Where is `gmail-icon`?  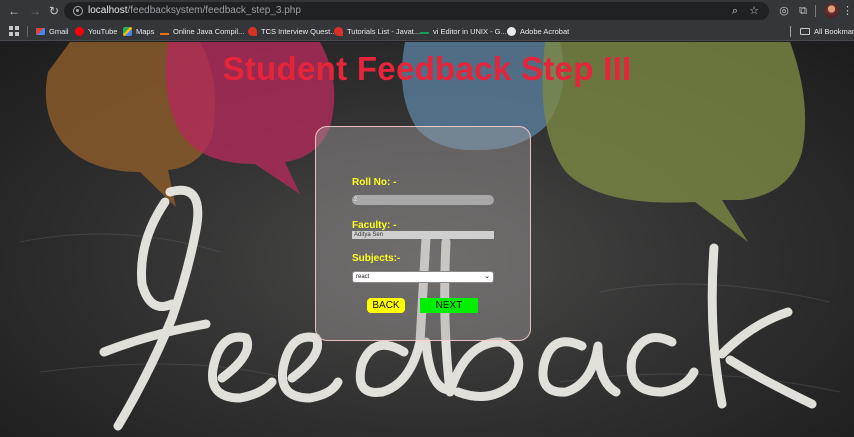
gmail-icon is located at coordinates (40, 31).